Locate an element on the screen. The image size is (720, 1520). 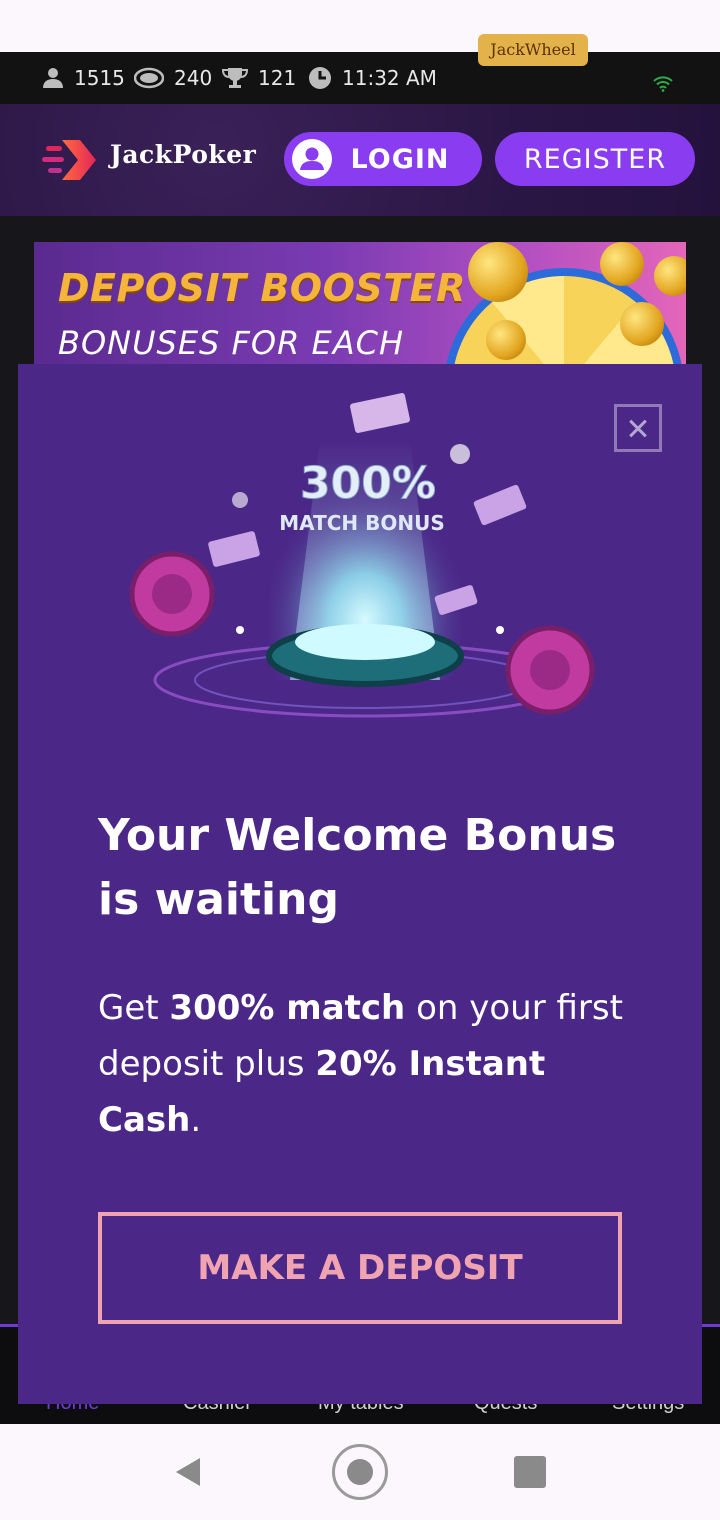
system-status-strip is located at coordinates (360, 26).